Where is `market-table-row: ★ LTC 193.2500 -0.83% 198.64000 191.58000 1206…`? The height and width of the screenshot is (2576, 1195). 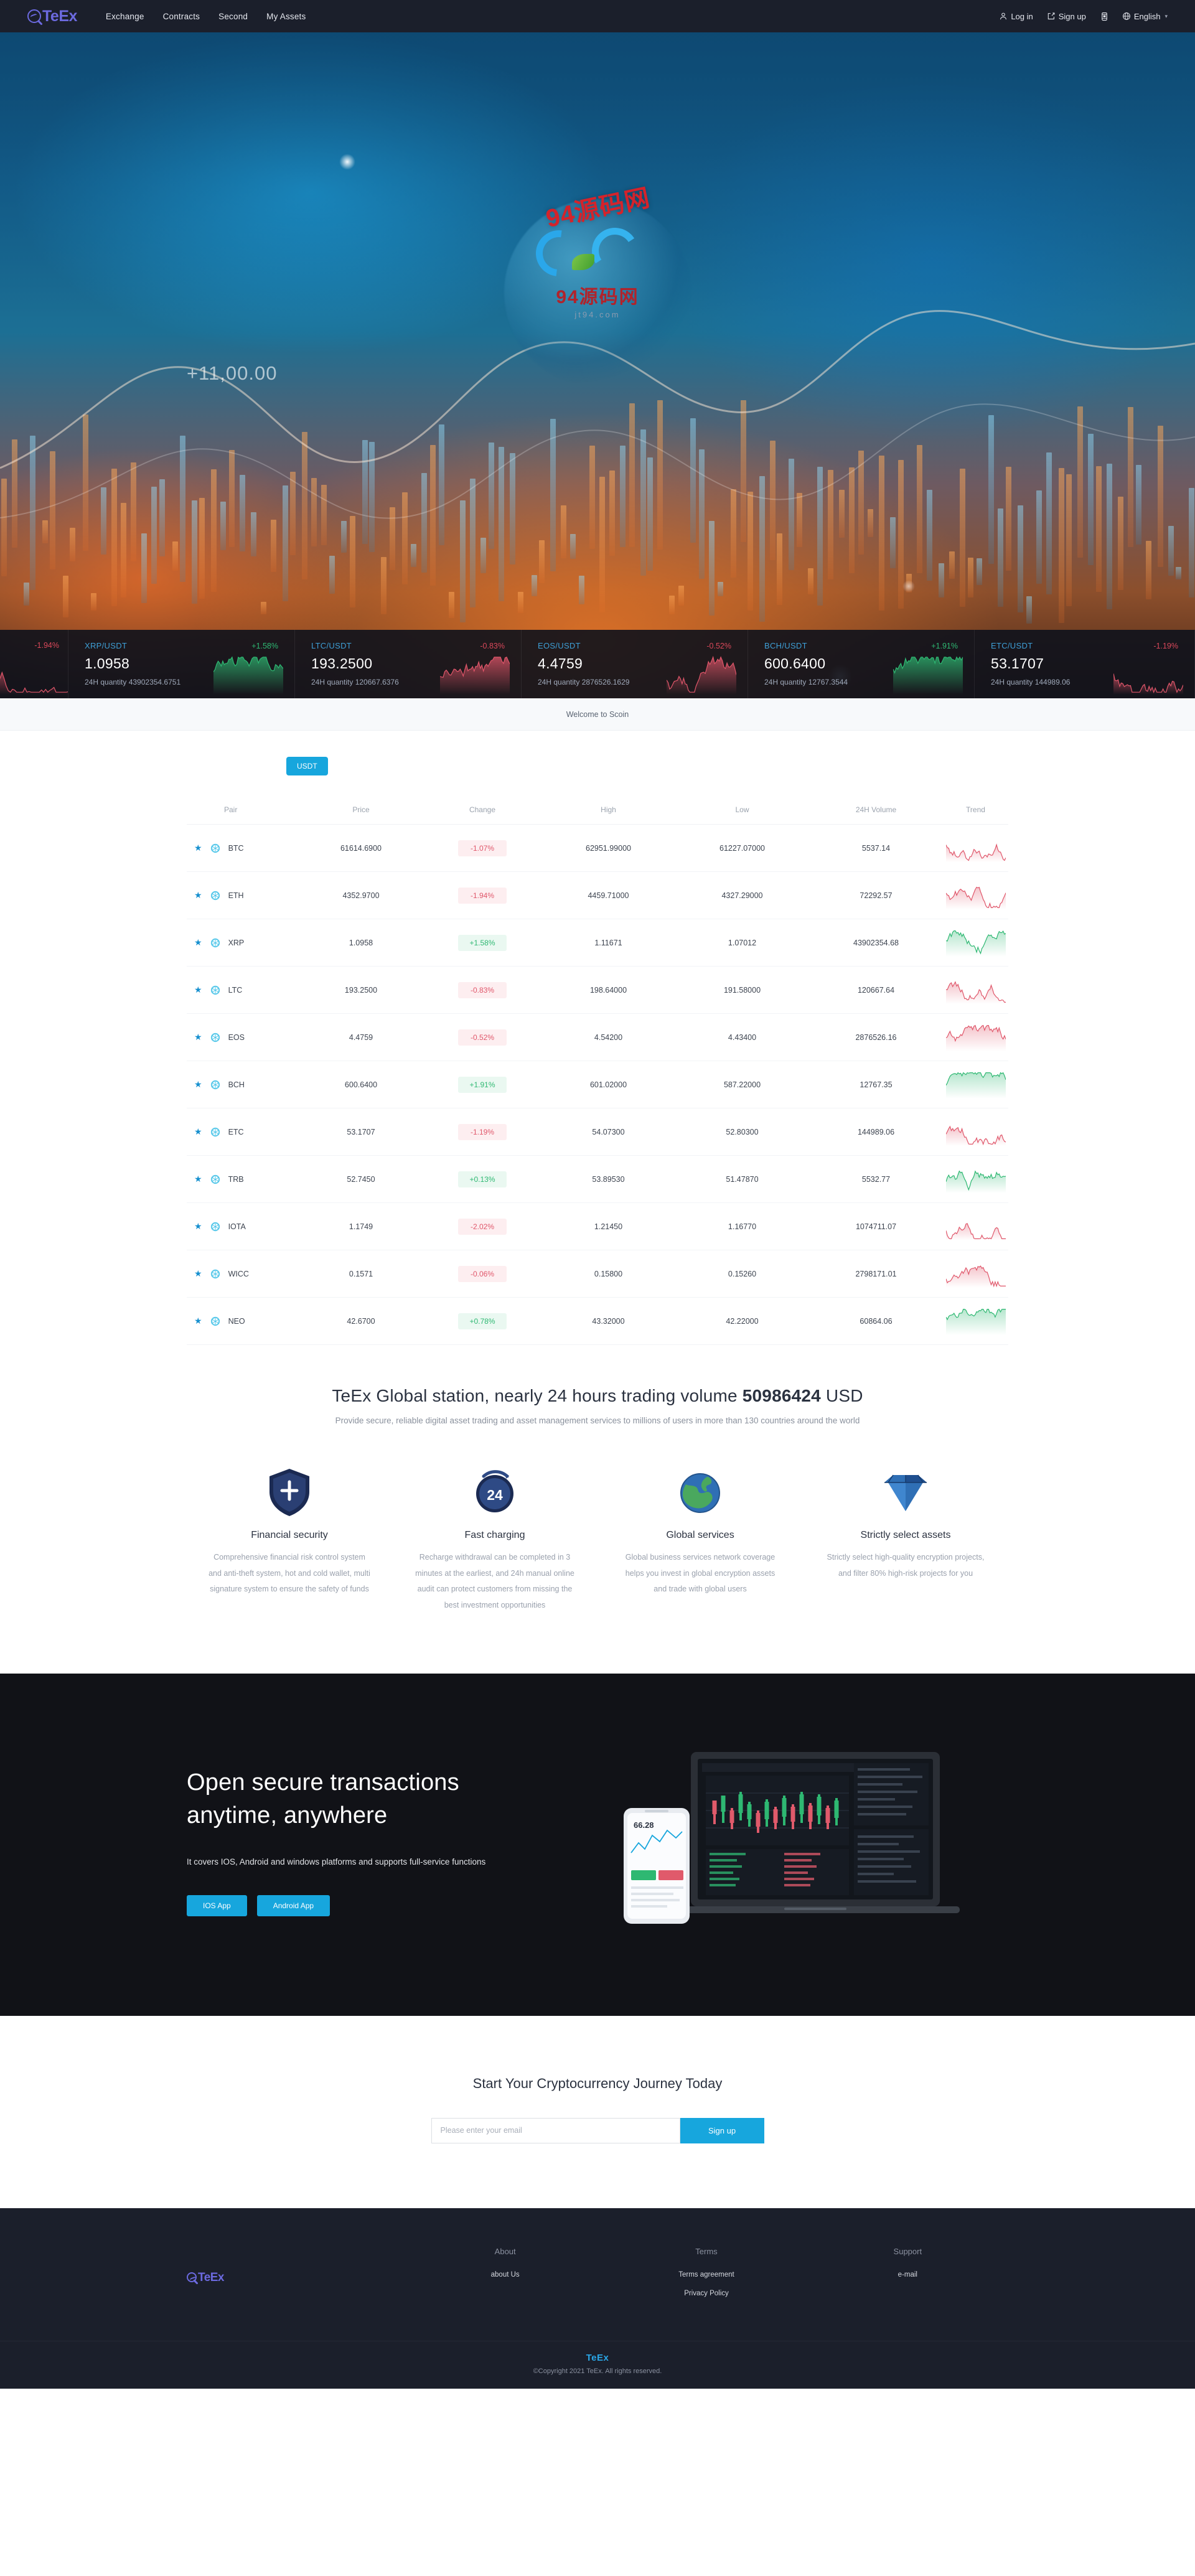 market-table-row: ★ LTC 193.2500 -0.83% 198.64000 191.58000 1206… is located at coordinates (597, 990).